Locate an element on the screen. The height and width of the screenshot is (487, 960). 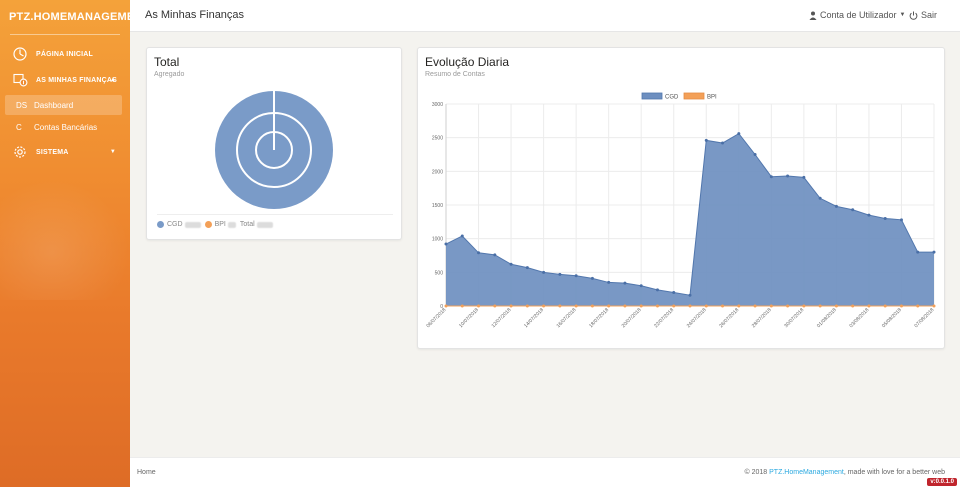
version-badge: v:0.0.1.0 is located at coordinates (942, 482).